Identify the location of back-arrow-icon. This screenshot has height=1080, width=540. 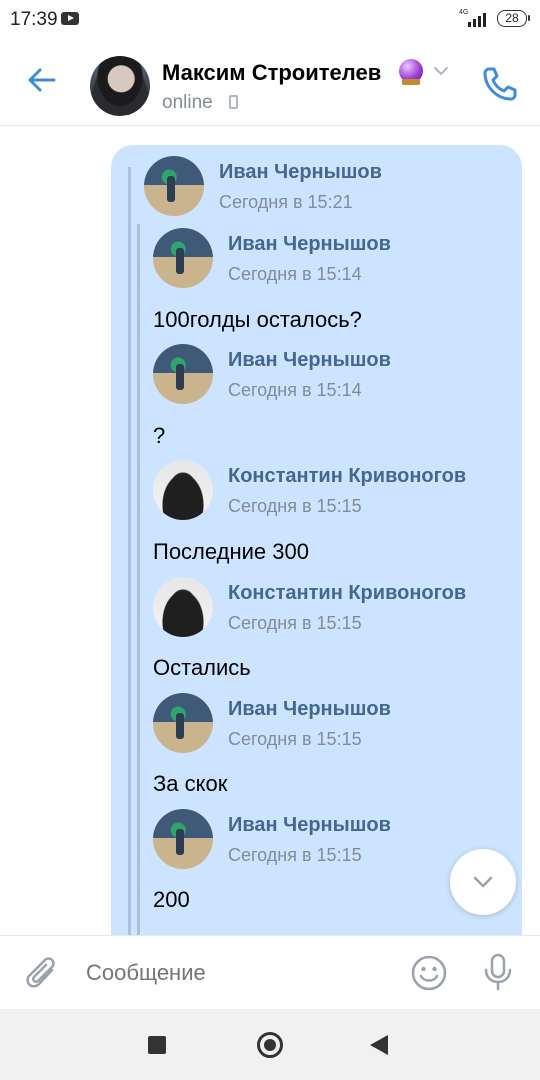
(42, 80).